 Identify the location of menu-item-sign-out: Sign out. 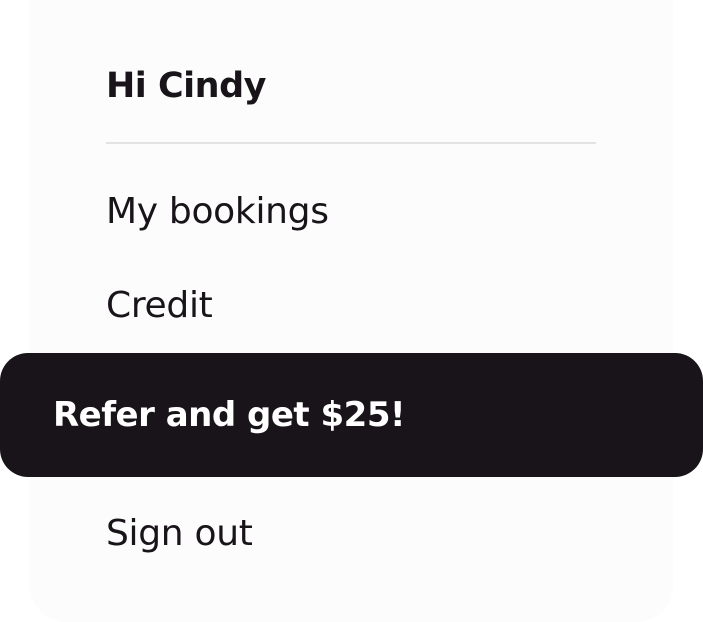
(179, 534).